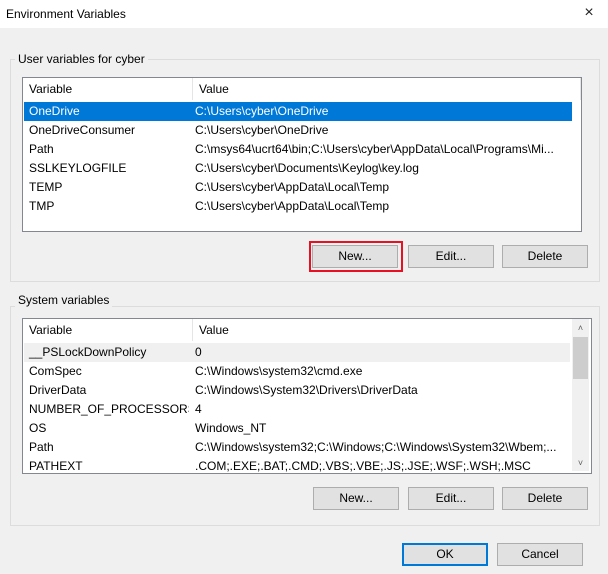 This screenshot has height=574, width=608. Describe the element at coordinates (78, 168) in the screenshot. I see `variable-name: SSLKEYLOGFILE` at that location.